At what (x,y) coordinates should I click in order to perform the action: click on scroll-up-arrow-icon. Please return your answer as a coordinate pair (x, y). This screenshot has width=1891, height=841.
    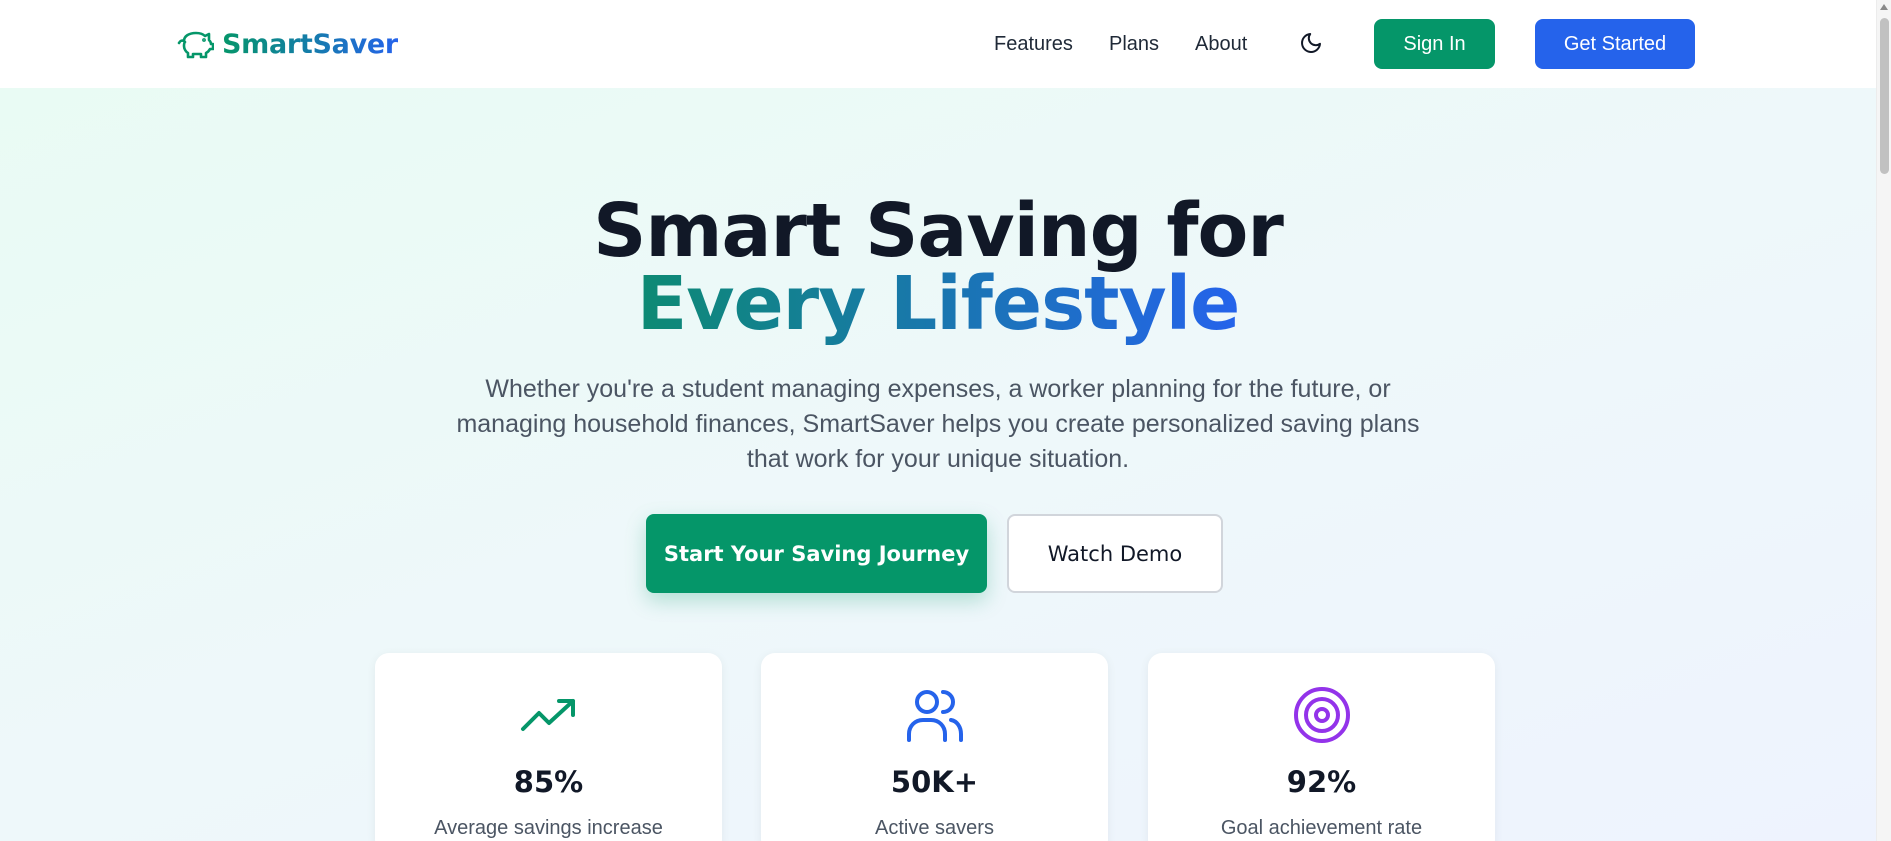
    Looking at the image, I should click on (1884, 7).